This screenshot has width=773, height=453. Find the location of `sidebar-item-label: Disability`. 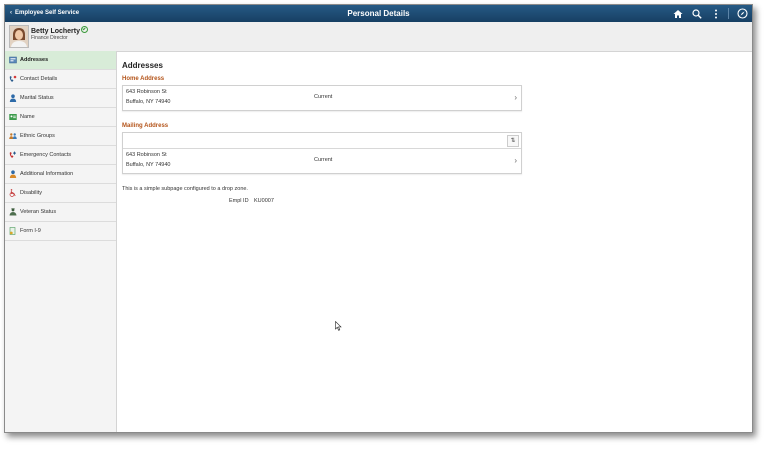

sidebar-item-label: Disability is located at coordinates (31, 193).